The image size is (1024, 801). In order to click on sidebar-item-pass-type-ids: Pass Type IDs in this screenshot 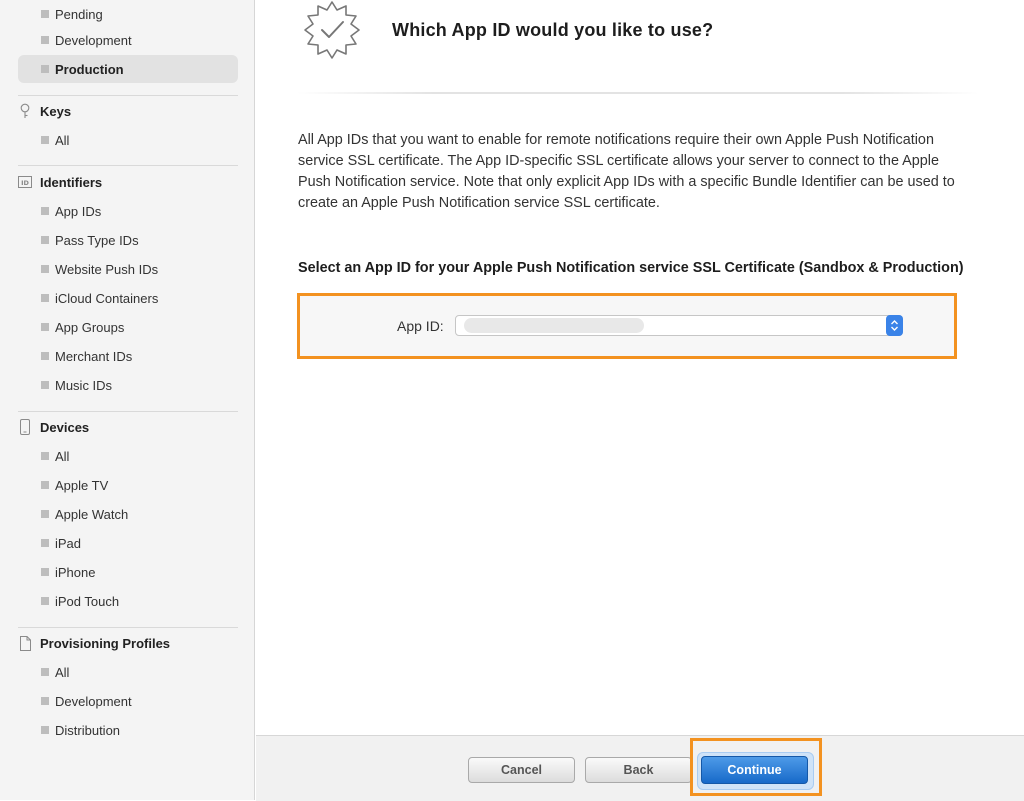, I will do `click(128, 240)`.